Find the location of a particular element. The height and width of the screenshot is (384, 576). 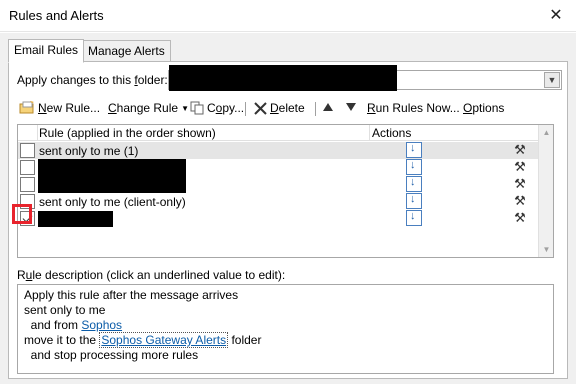

tab-manage-alerts: Manage Alerts is located at coordinates (126, 51).